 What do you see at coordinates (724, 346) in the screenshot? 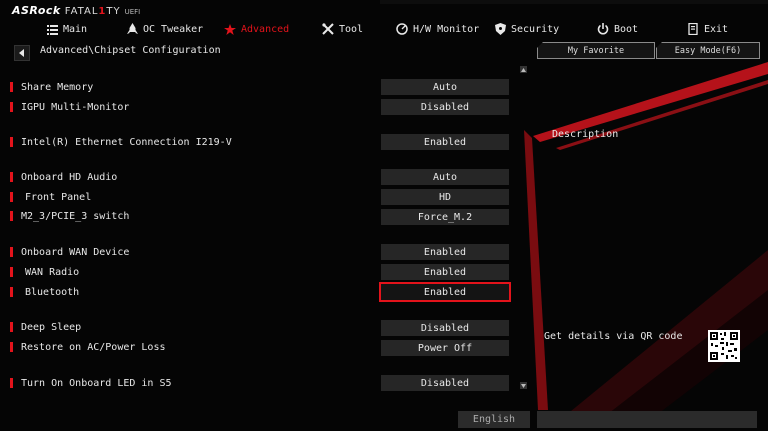
I see `qr-code-icon` at bounding box center [724, 346].